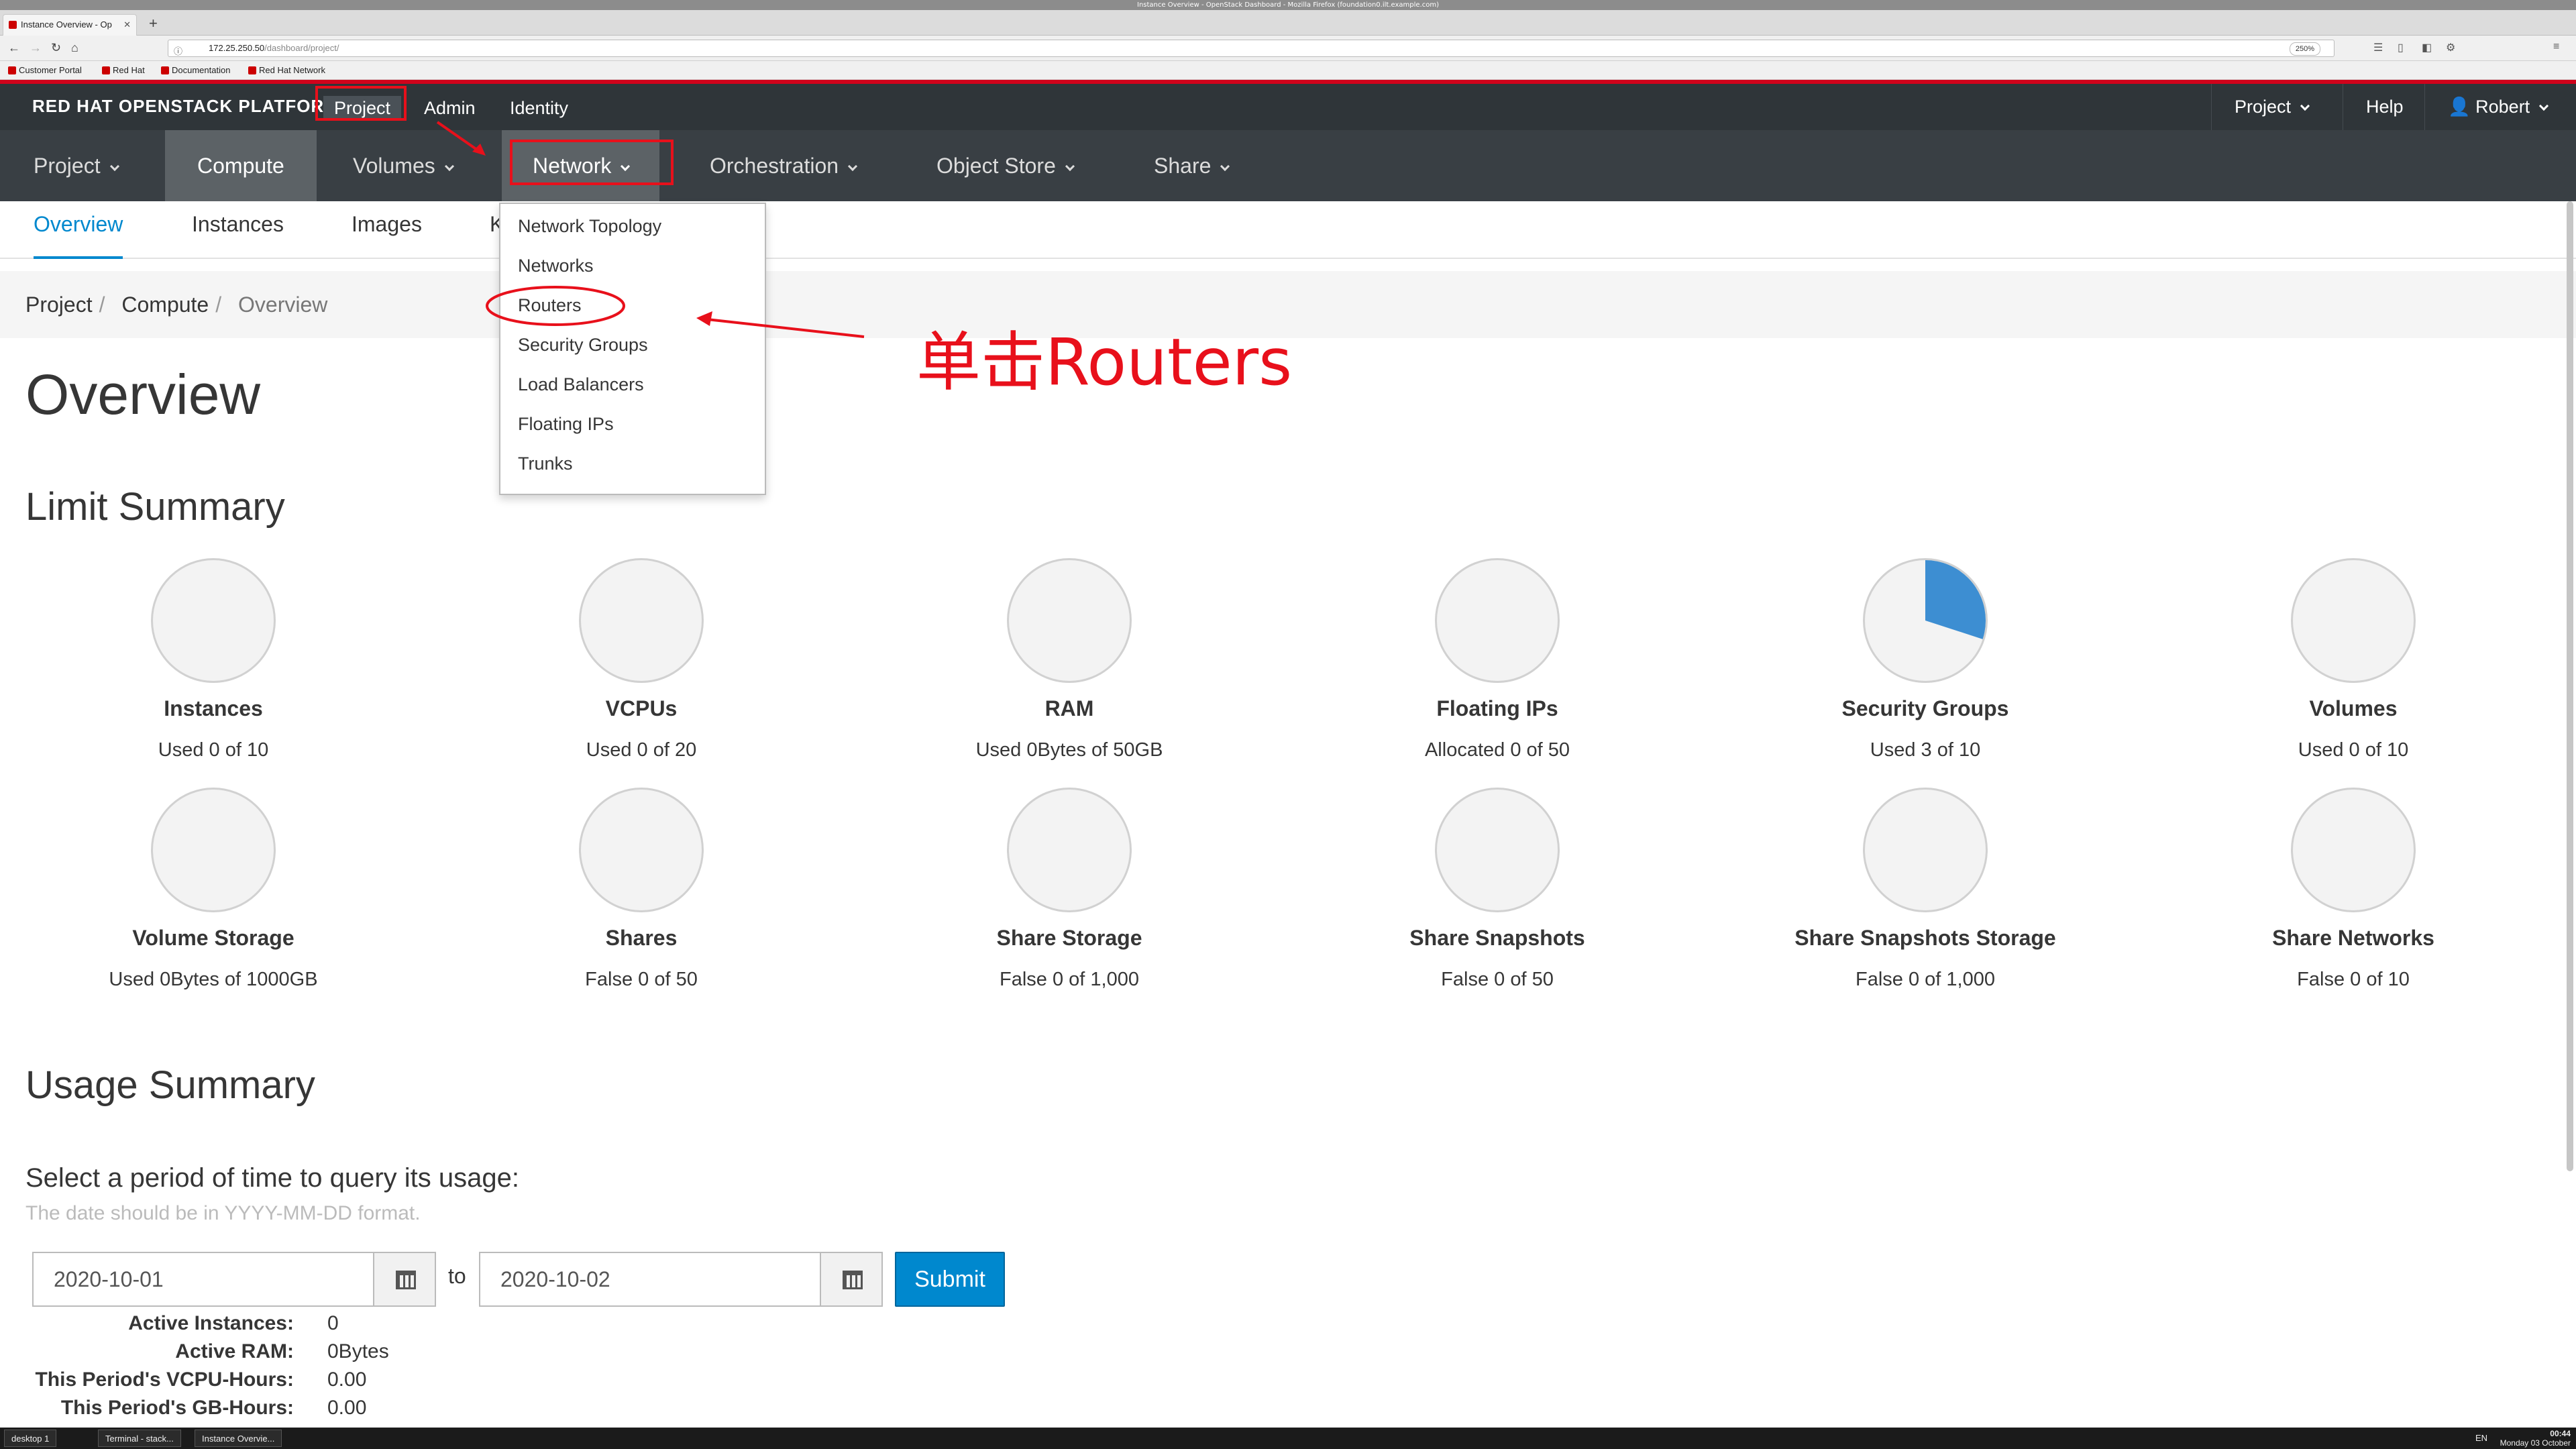 The height and width of the screenshot is (1449, 2576). Describe the element at coordinates (650, 229) in the screenshot. I see `annotation-overlay` at that location.